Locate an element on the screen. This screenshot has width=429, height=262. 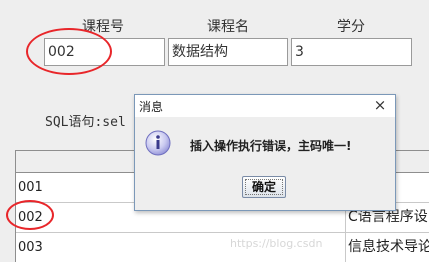
dialog-message: 插入操作执行错误，主码唯一! is located at coordinates (271, 146).